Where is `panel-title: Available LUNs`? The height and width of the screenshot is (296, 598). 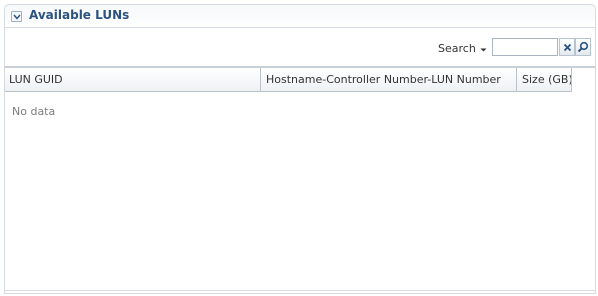 panel-title: Available LUNs is located at coordinates (79, 15).